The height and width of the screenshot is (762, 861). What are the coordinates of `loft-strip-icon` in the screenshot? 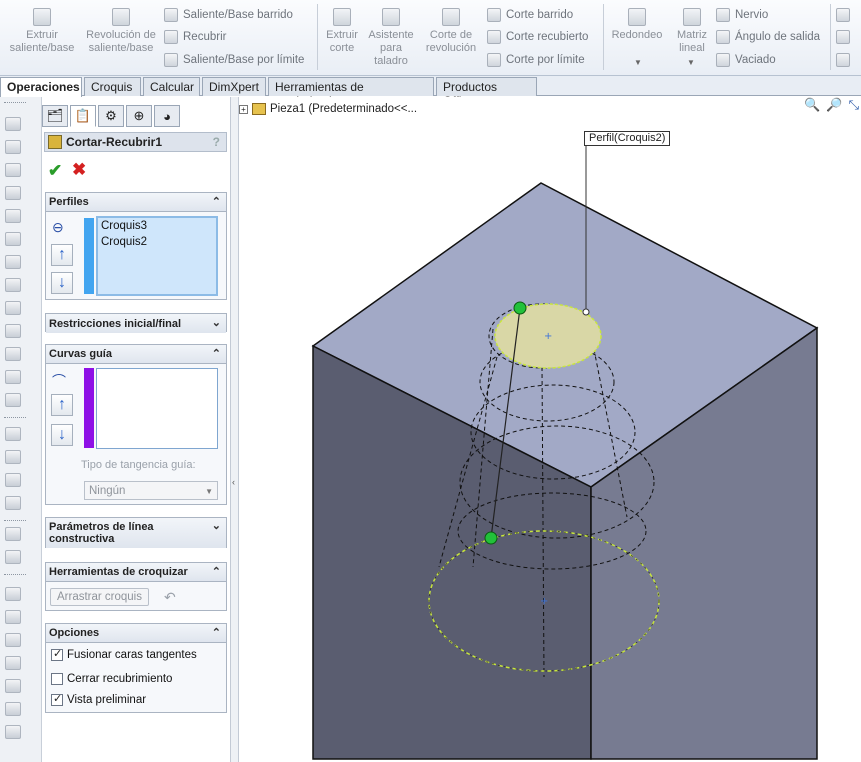 It's located at (13, 193).